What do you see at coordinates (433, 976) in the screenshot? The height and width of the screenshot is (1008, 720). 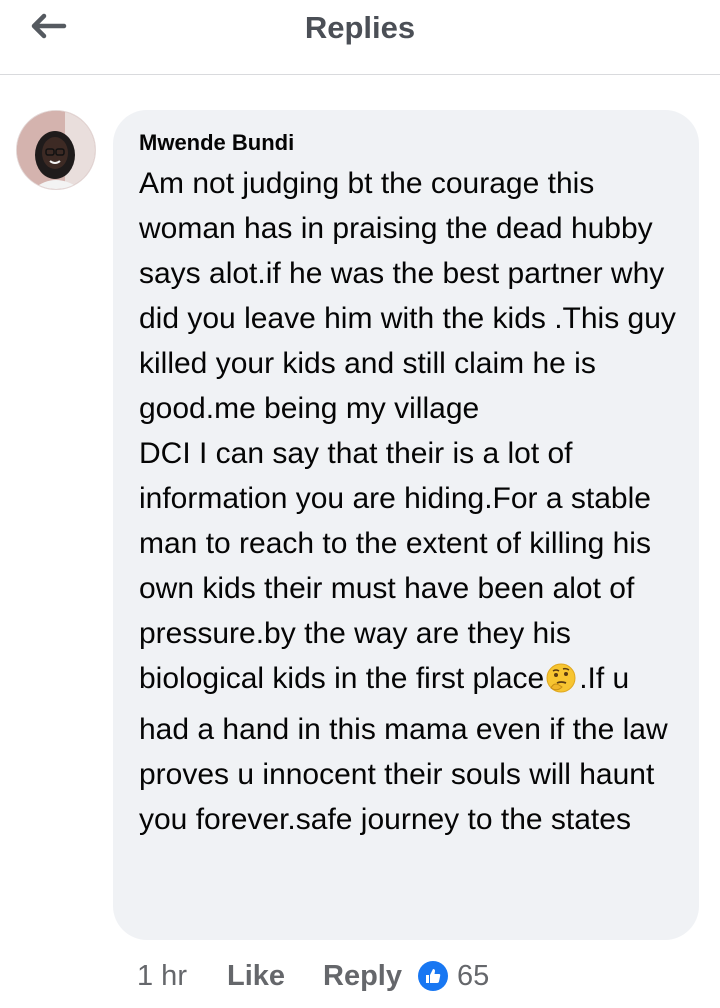 I see `thumbs-up-icon` at bounding box center [433, 976].